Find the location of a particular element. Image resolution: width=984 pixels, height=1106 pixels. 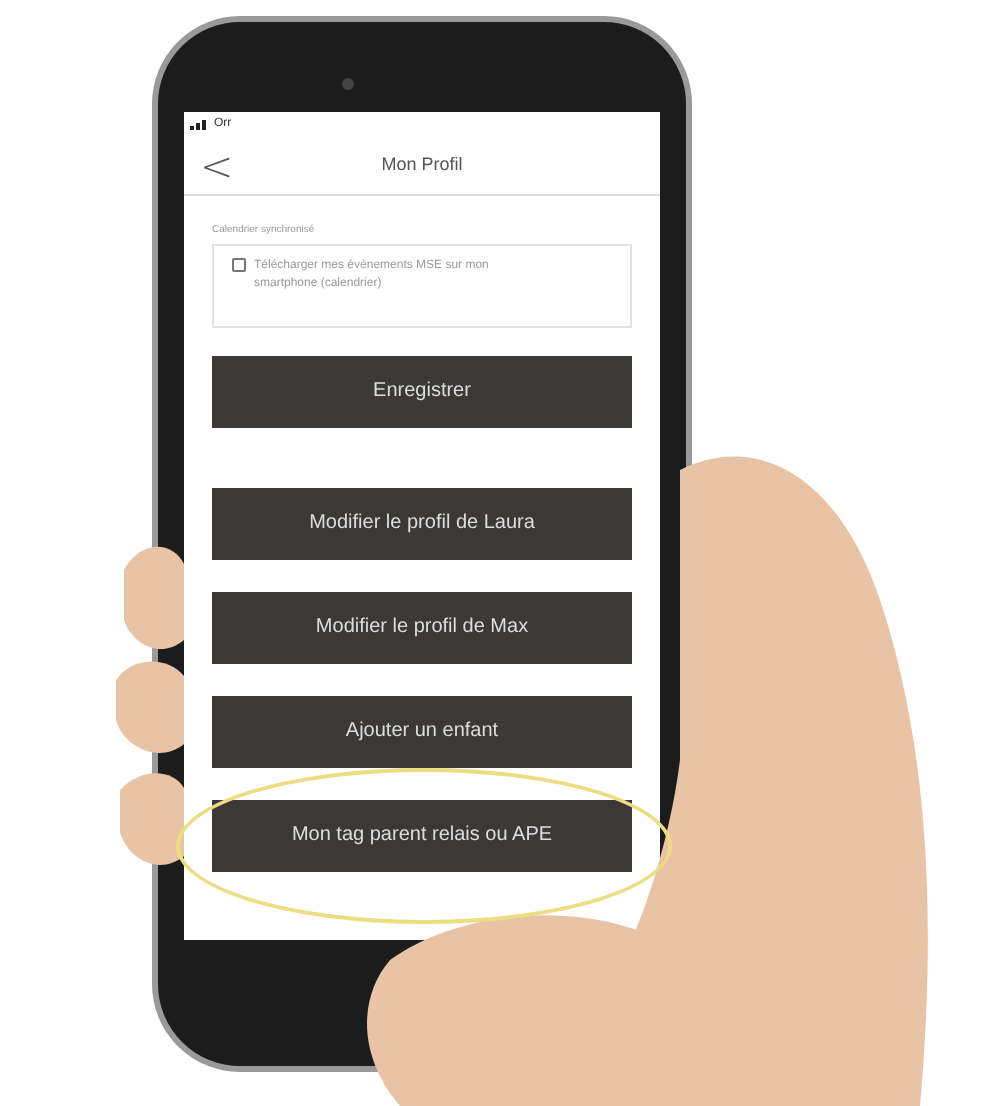

profile-button: Ajouter un enfant is located at coordinates (422, 731).